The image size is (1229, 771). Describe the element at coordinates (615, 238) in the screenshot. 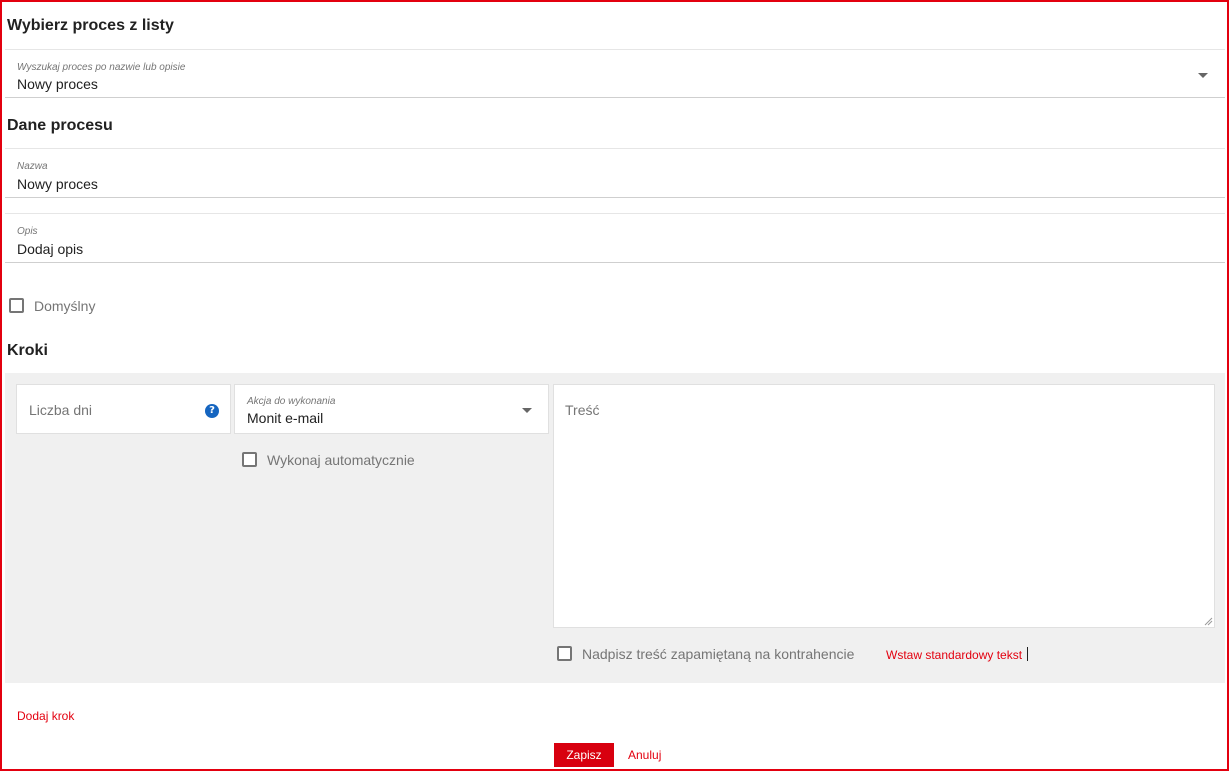

I see `description-field: Opis Dodaj opis` at that location.